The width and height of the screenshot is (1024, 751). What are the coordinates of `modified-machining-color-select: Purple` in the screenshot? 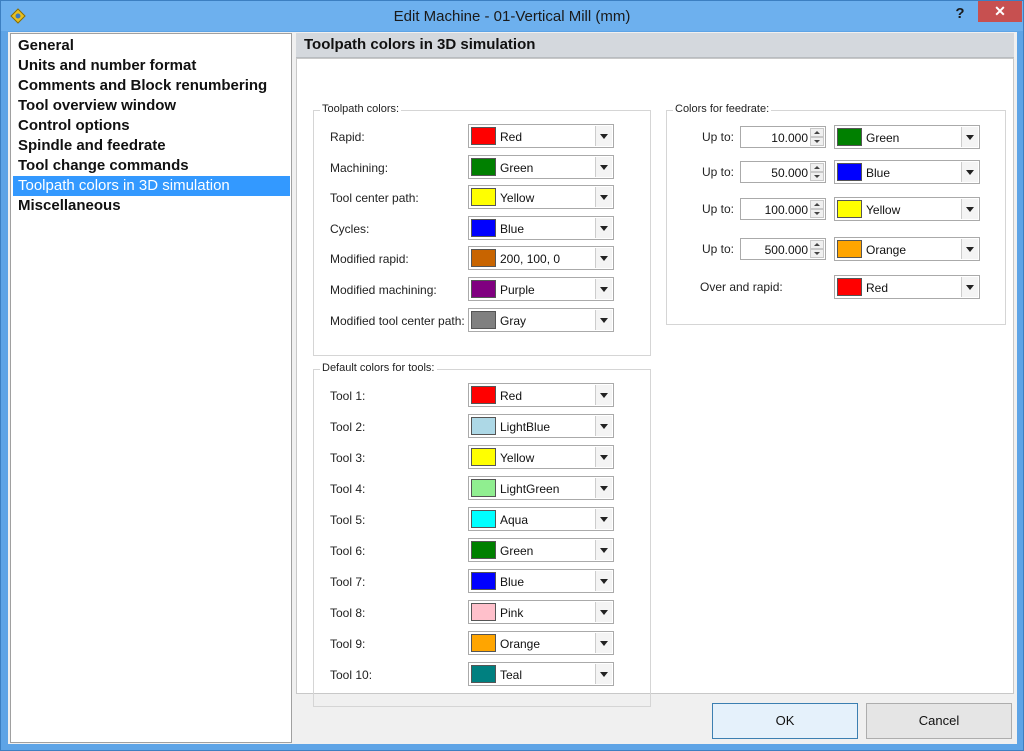 It's located at (541, 289).